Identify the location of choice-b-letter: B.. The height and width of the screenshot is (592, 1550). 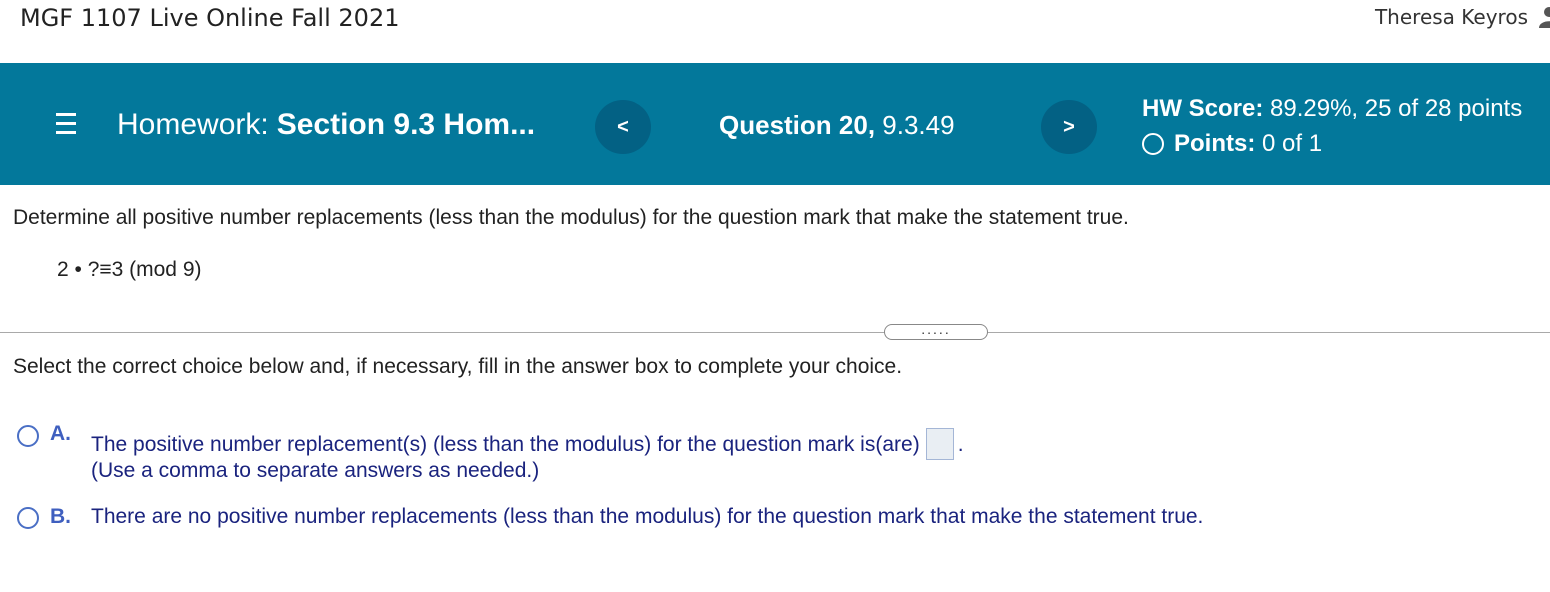
(60, 516).